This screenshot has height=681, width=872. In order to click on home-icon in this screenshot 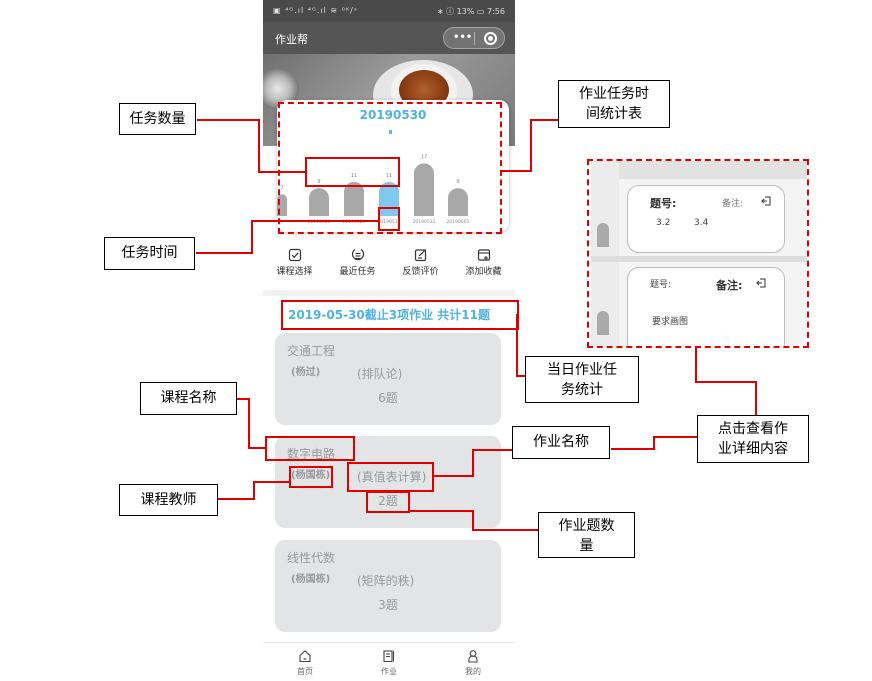, I will do `click(305, 656)`.